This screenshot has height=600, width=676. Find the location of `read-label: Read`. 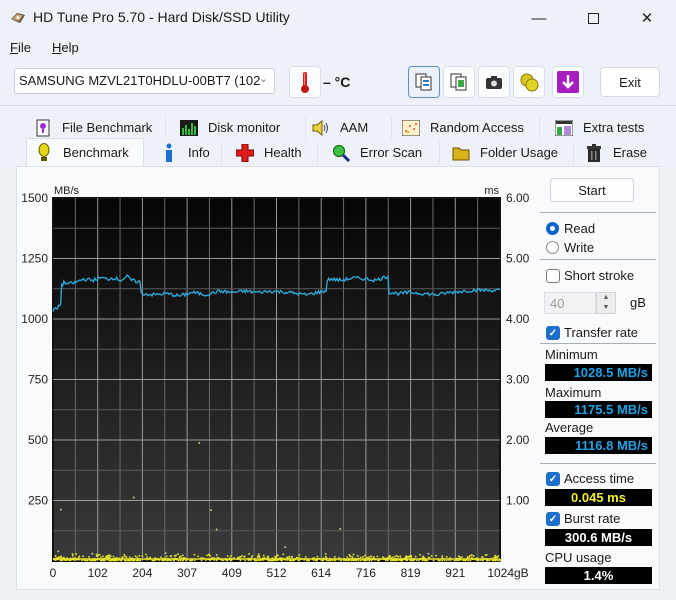

read-label: Read is located at coordinates (580, 228).